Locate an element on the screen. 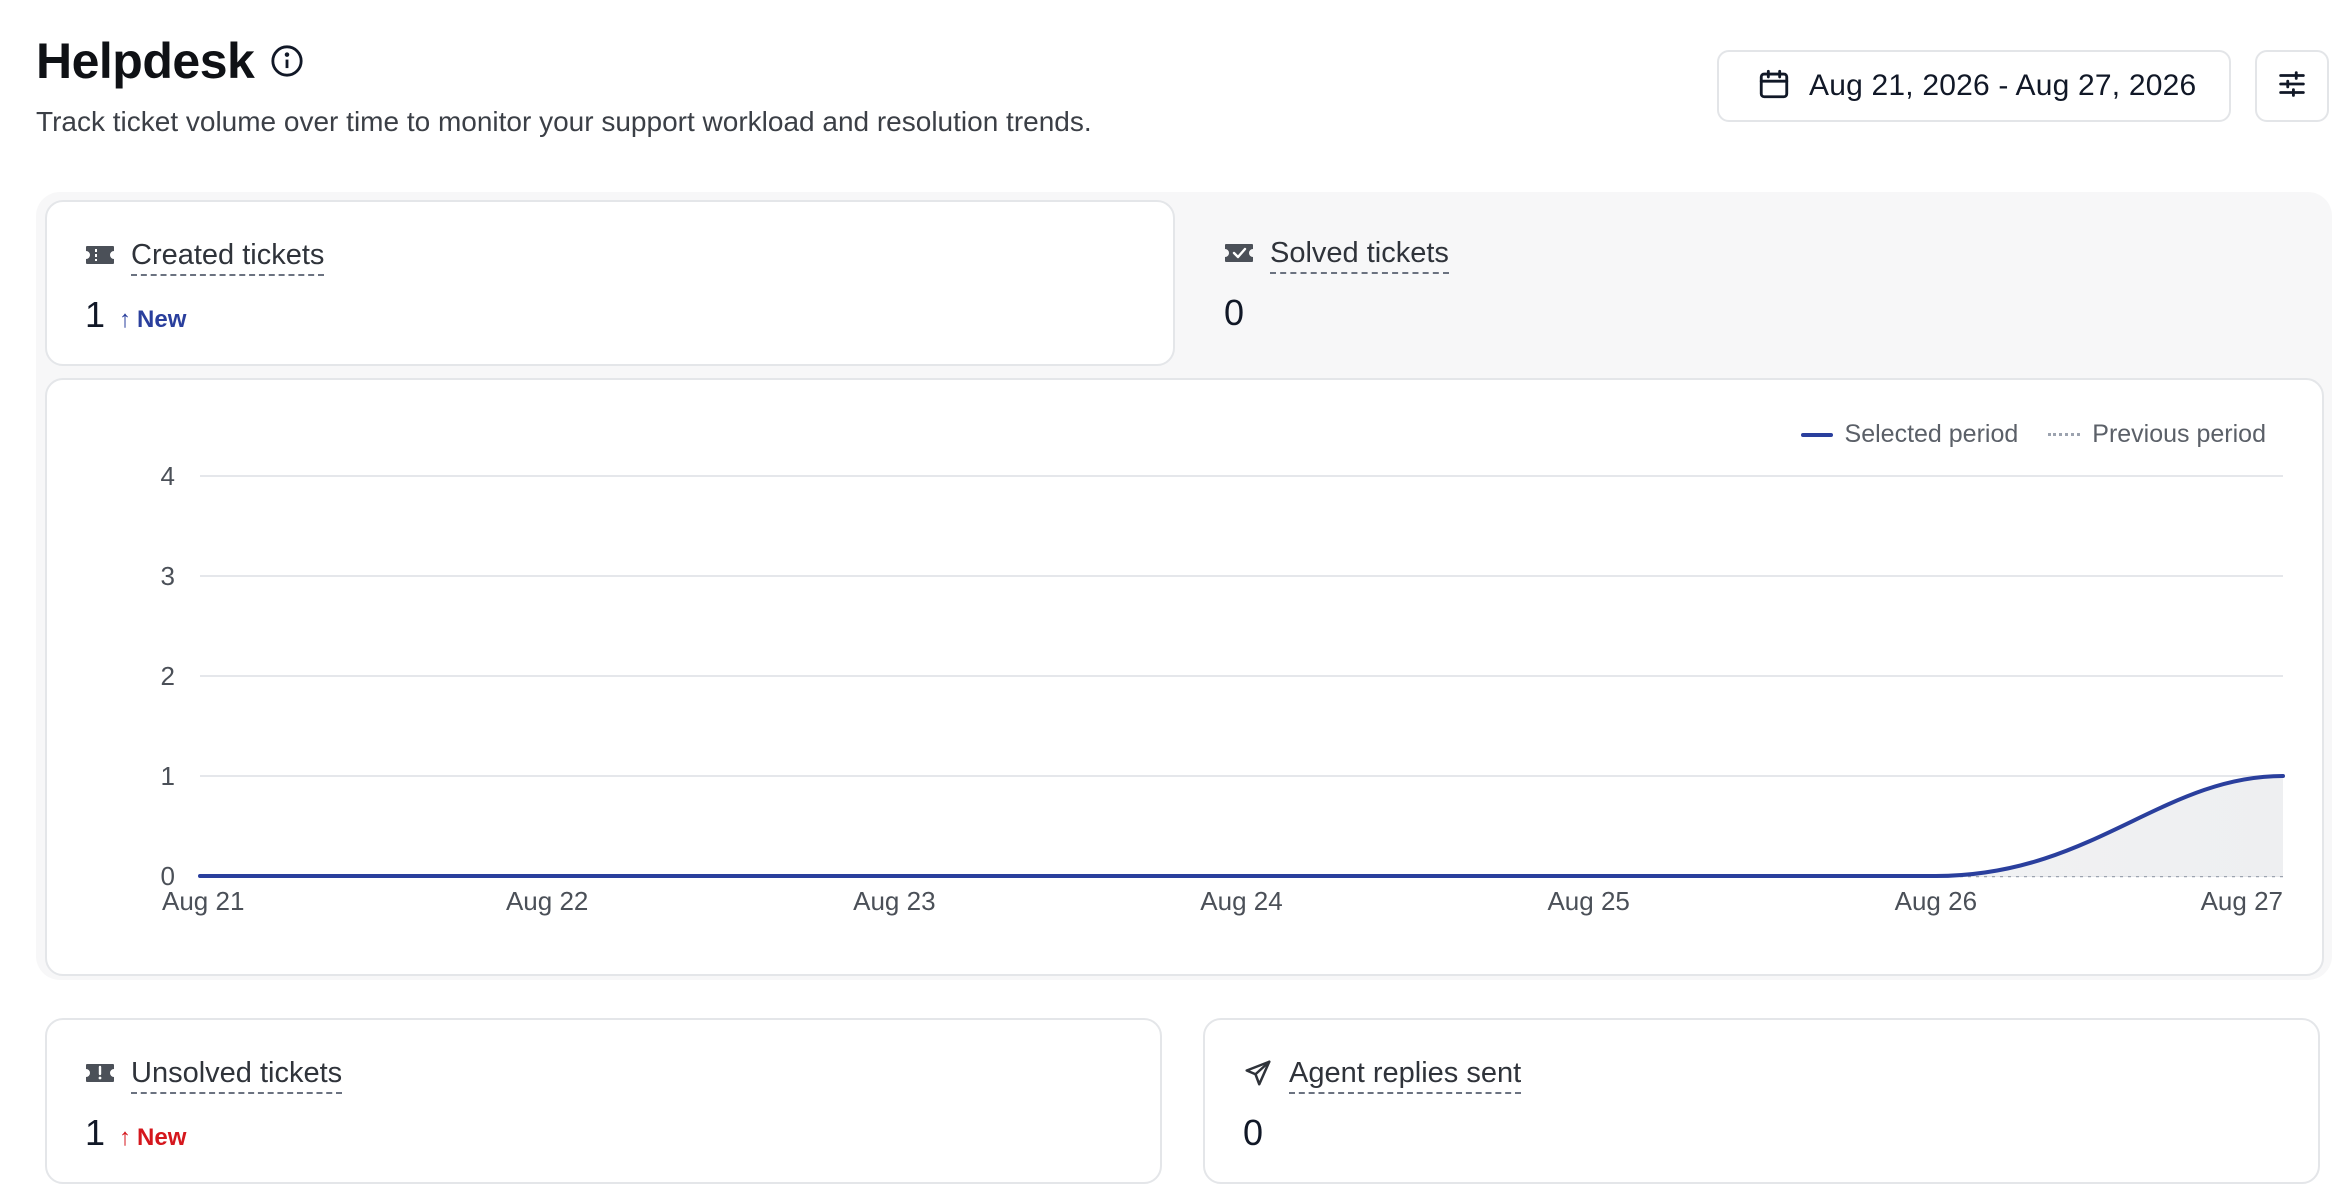  send-icon is located at coordinates (1258, 1075).